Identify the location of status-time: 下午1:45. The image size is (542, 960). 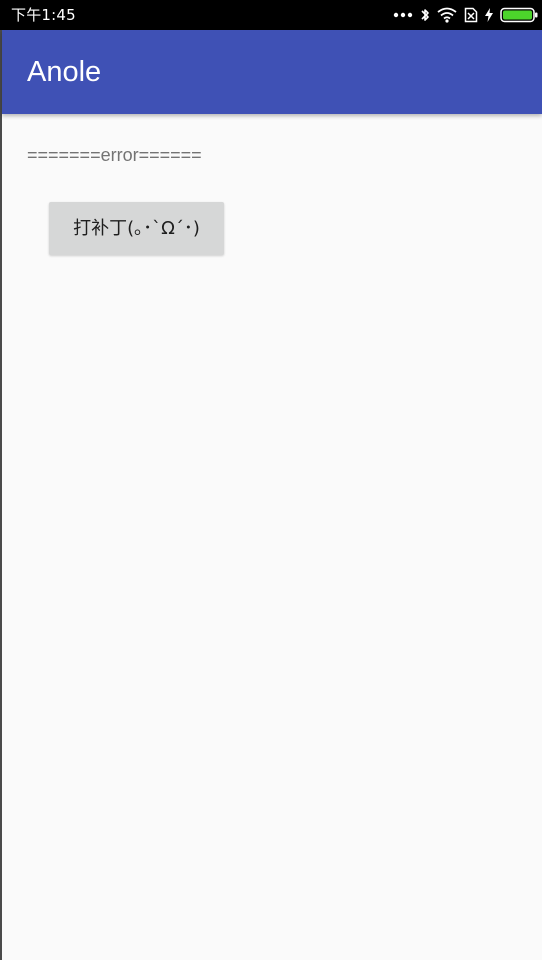
(43, 15).